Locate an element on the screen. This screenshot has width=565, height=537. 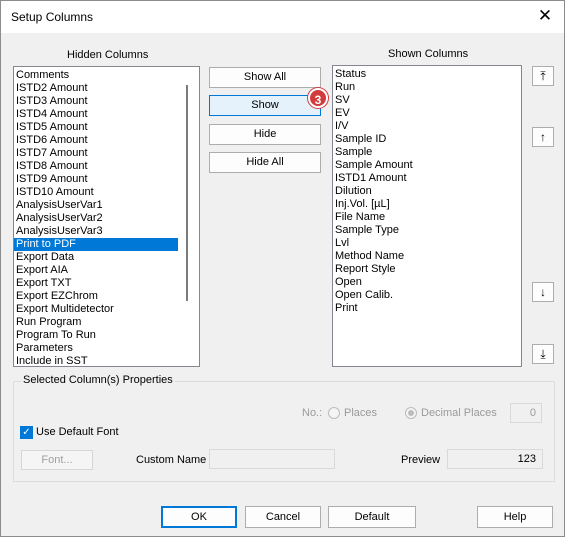
shown-list-item: File Name is located at coordinates (427, 217).